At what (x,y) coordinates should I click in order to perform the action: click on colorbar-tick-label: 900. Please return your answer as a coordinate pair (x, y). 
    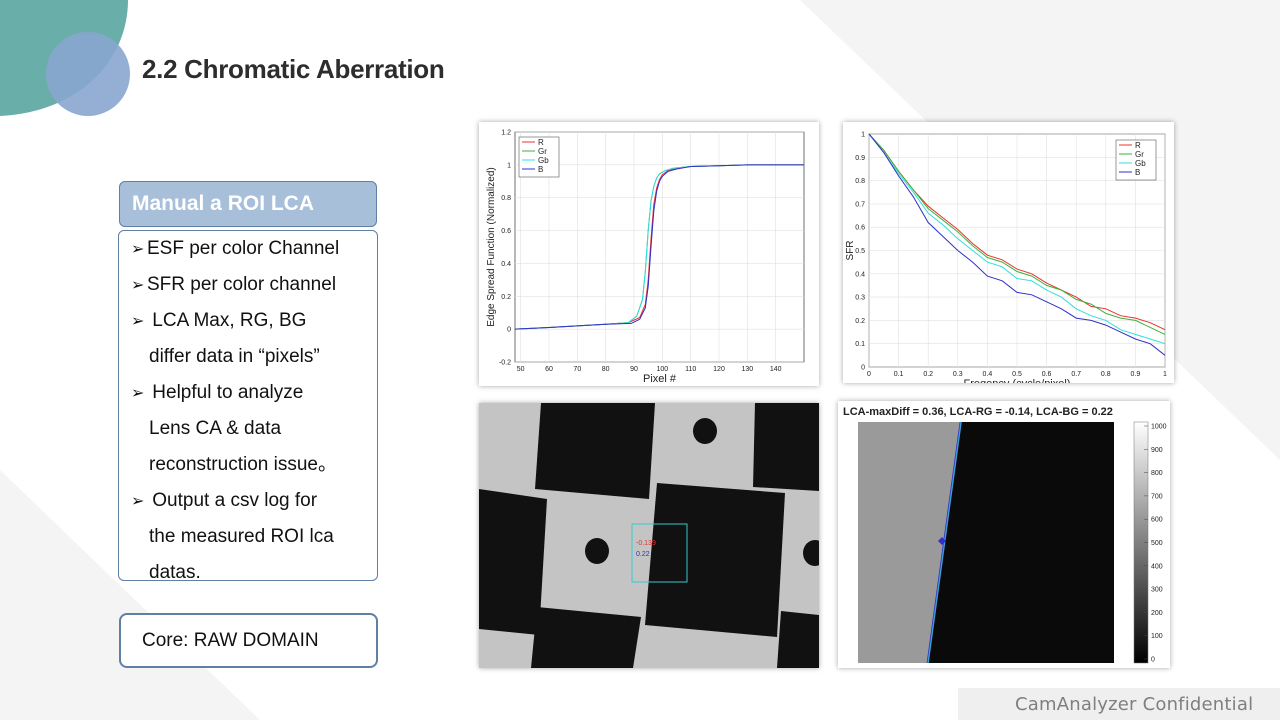
    Looking at the image, I should click on (1157, 450).